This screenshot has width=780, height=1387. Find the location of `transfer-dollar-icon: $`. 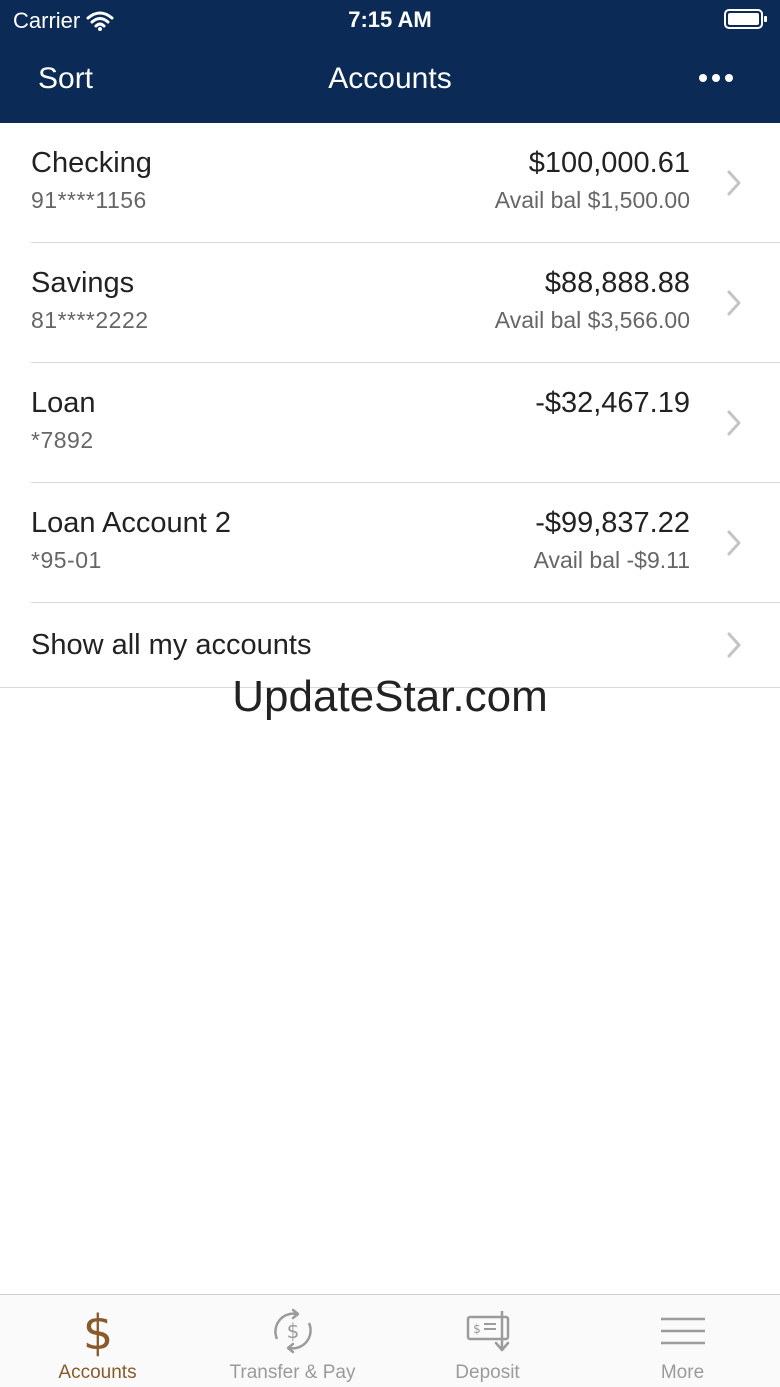

transfer-dollar-icon: $ is located at coordinates (292, 1331).